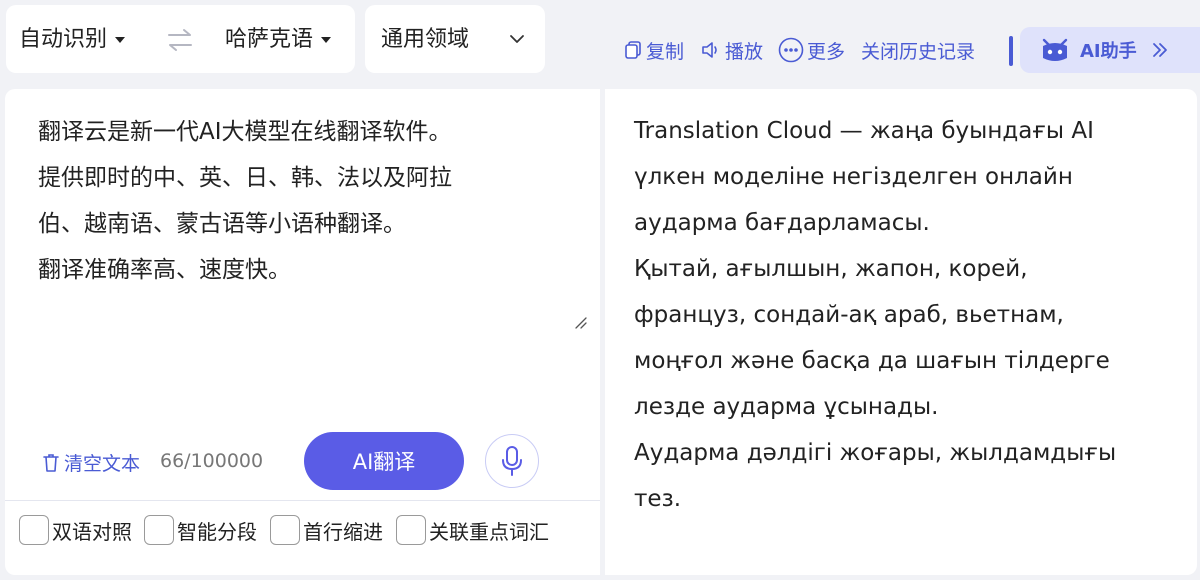  I want to click on microphone-icon, so click(512, 461).